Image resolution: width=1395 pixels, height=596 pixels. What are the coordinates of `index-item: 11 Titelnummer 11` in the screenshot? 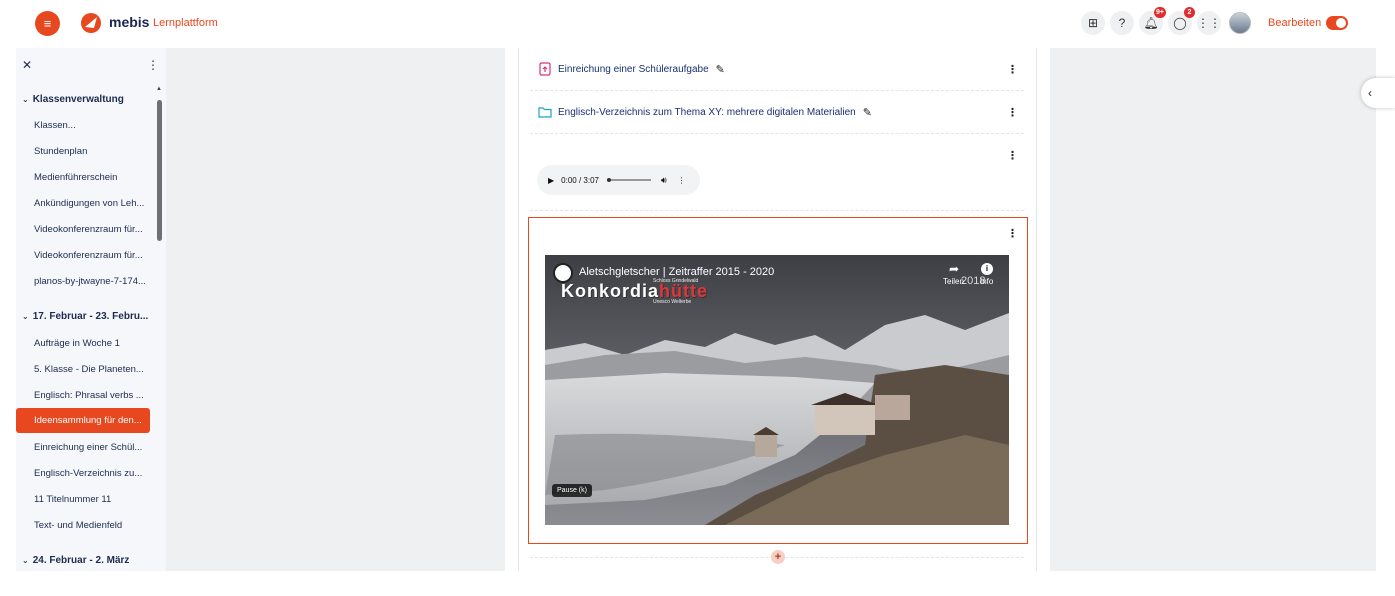 It's located at (72, 499).